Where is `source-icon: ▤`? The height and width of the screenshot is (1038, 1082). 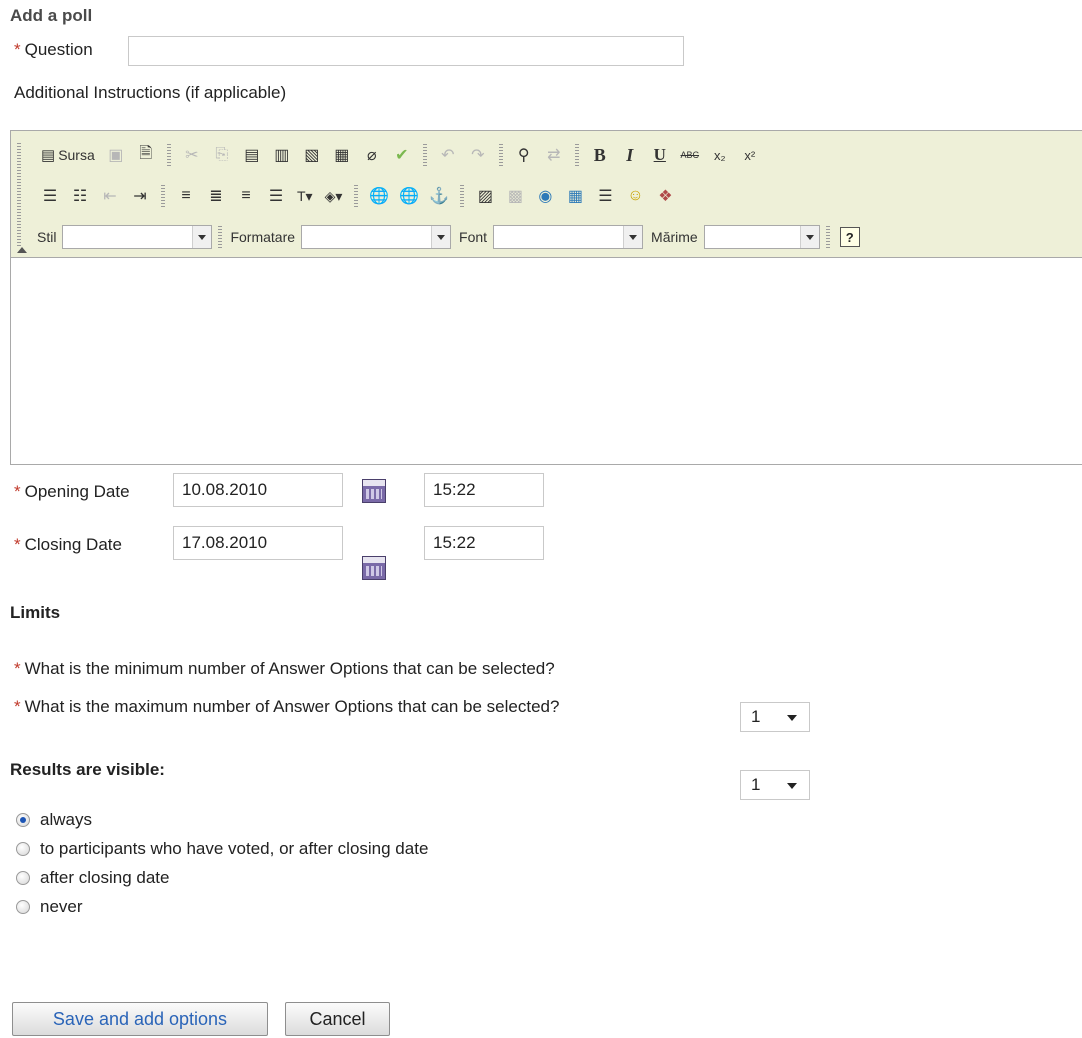 source-icon: ▤ is located at coordinates (48, 155).